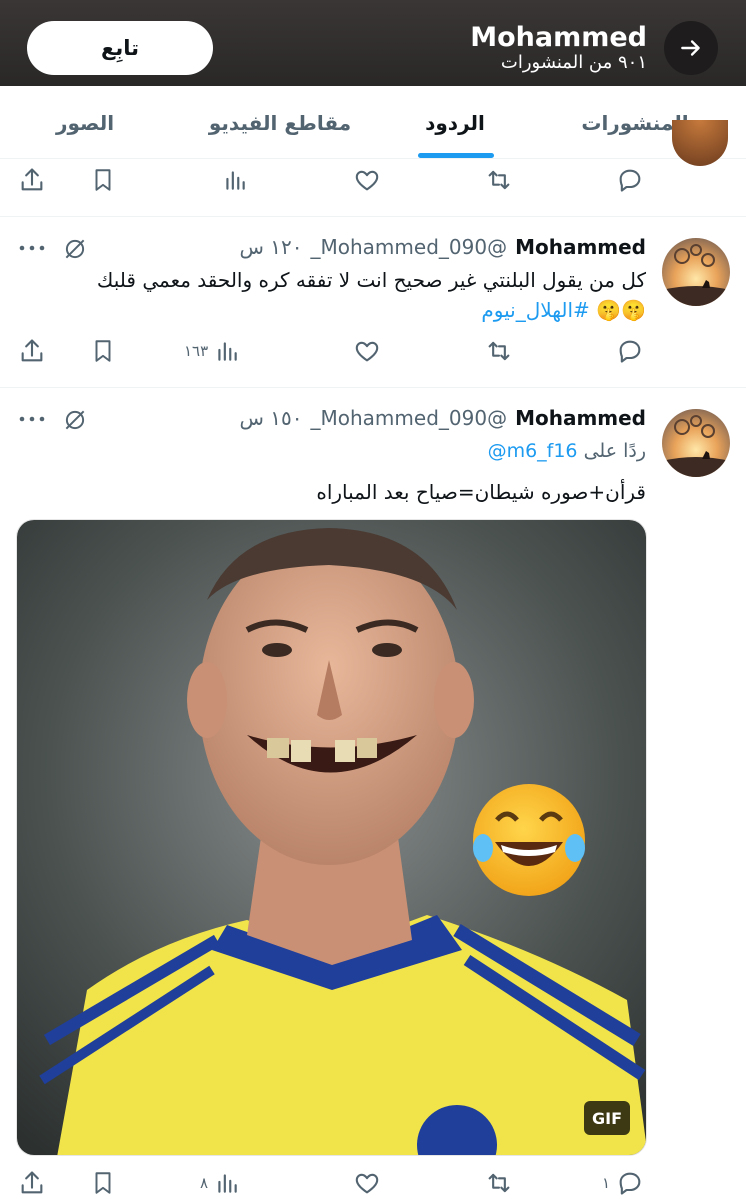 The image size is (746, 1199). I want to click on reply-count: ١, so click(606, 1183).